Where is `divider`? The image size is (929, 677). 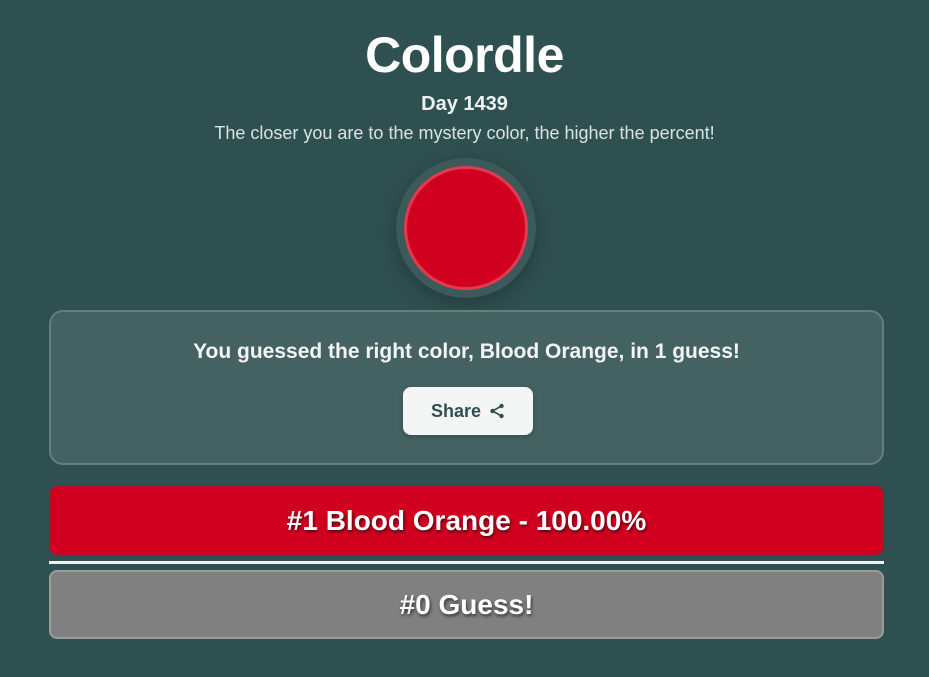 divider is located at coordinates (466, 562).